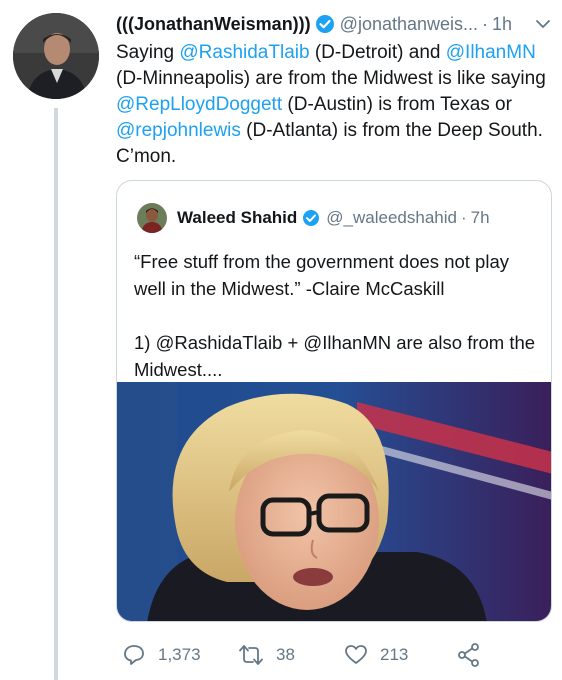 The height and width of the screenshot is (680, 562). Describe the element at coordinates (468, 655) in the screenshot. I see `share-icon` at that location.